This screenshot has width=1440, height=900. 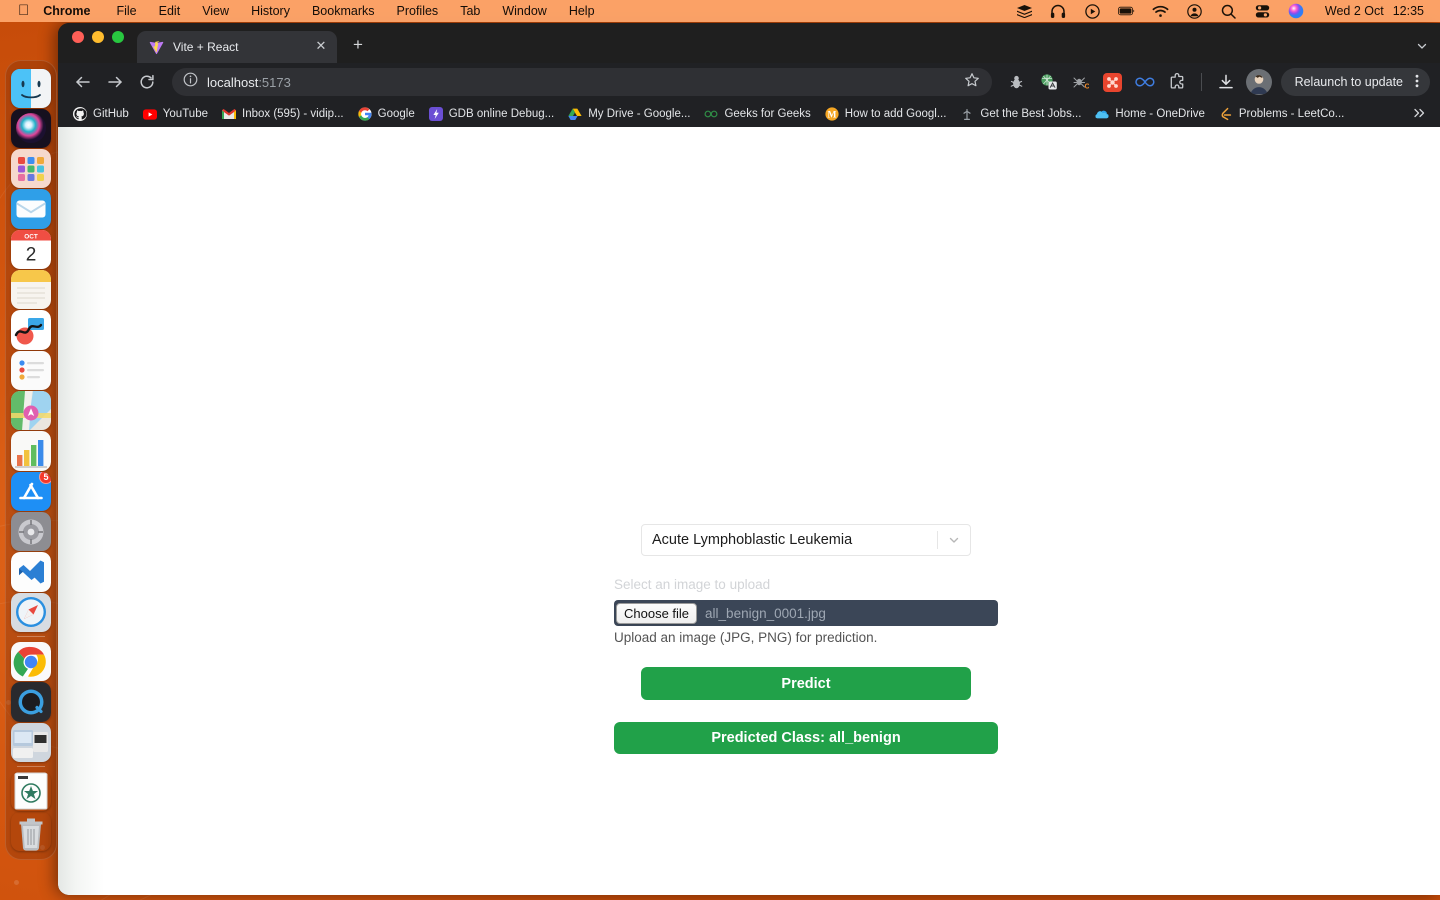 What do you see at coordinates (274, 82) in the screenshot?
I see `url-port: :5173` at bounding box center [274, 82].